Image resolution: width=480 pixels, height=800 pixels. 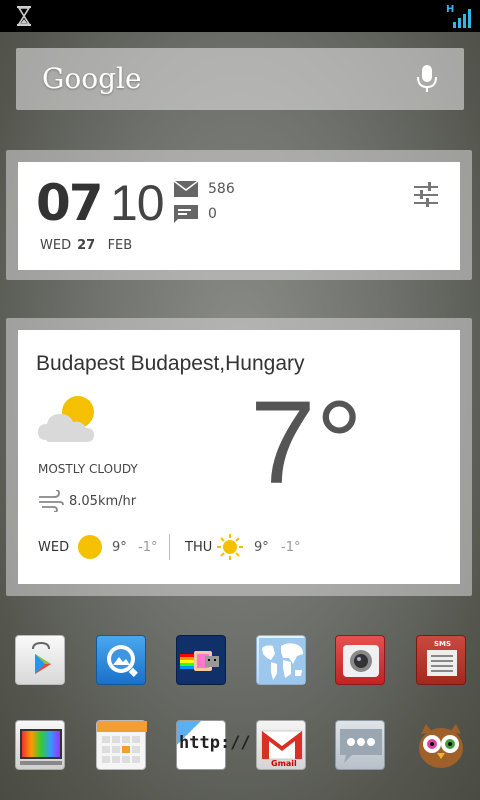 I want to click on sms-count: 0, so click(x=212, y=214).